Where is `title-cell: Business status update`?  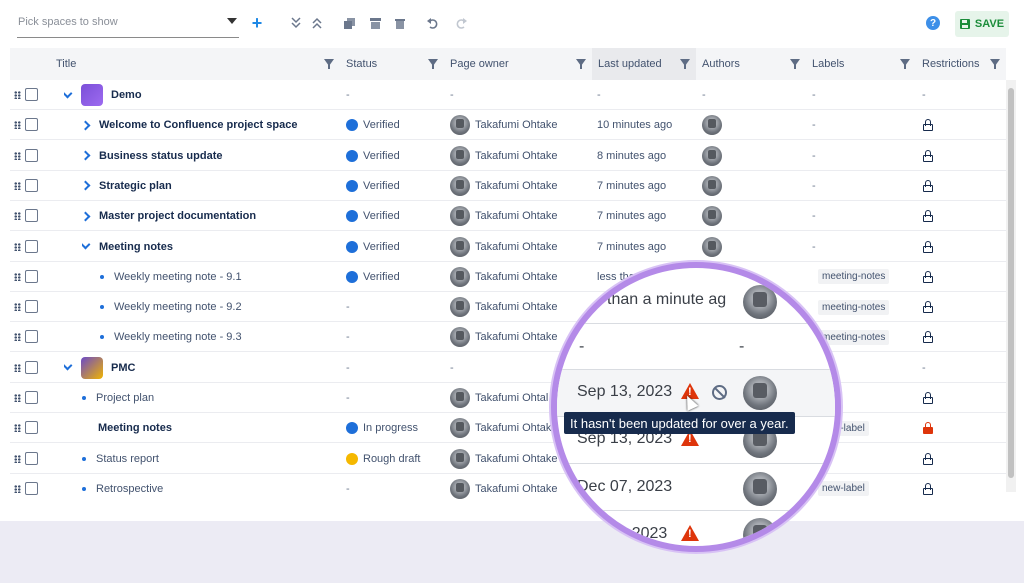 title-cell: Business status update is located at coordinates (211, 156).